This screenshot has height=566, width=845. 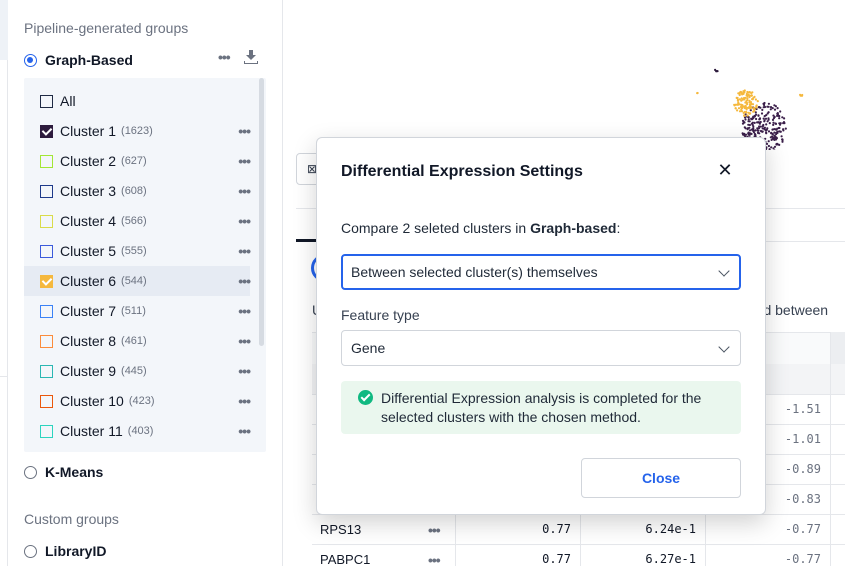 What do you see at coordinates (137, 101) in the screenshot?
I see `cluster-row: All` at bounding box center [137, 101].